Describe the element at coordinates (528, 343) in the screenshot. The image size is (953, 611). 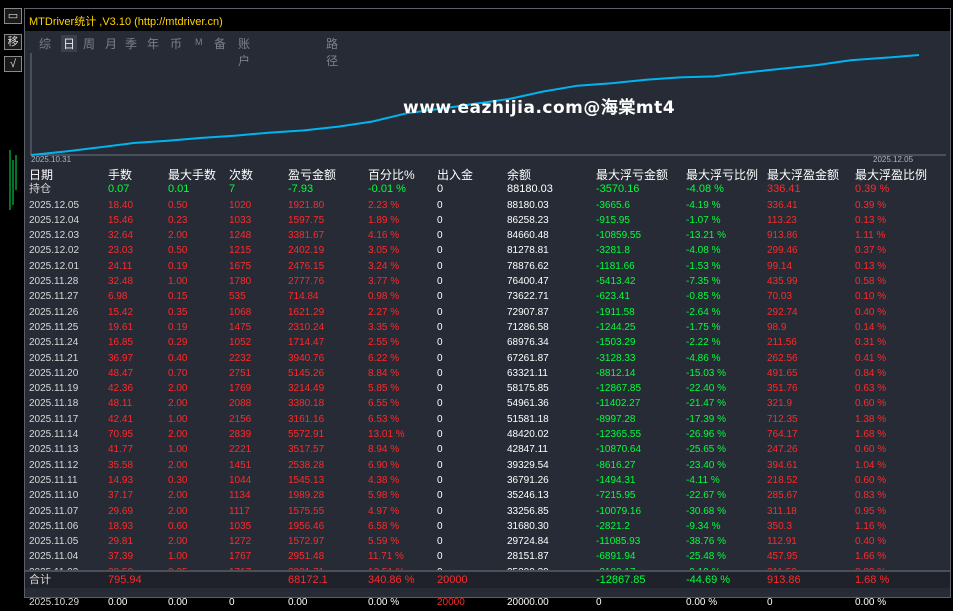
I see `table-cell: 68976.34` at that location.